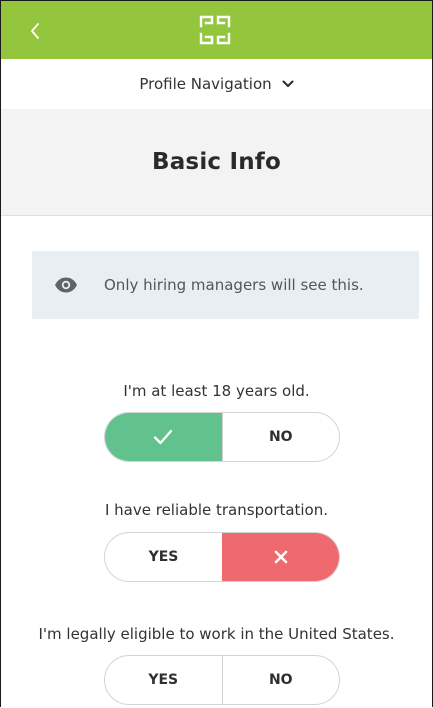 Image resolution: width=433 pixels, height=708 pixels. I want to click on eligibility-no-label: NO, so click(280, 680).